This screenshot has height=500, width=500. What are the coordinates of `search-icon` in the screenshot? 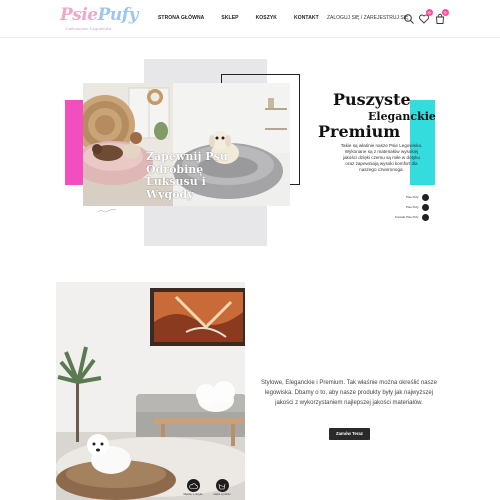 It's located at (409, 18).